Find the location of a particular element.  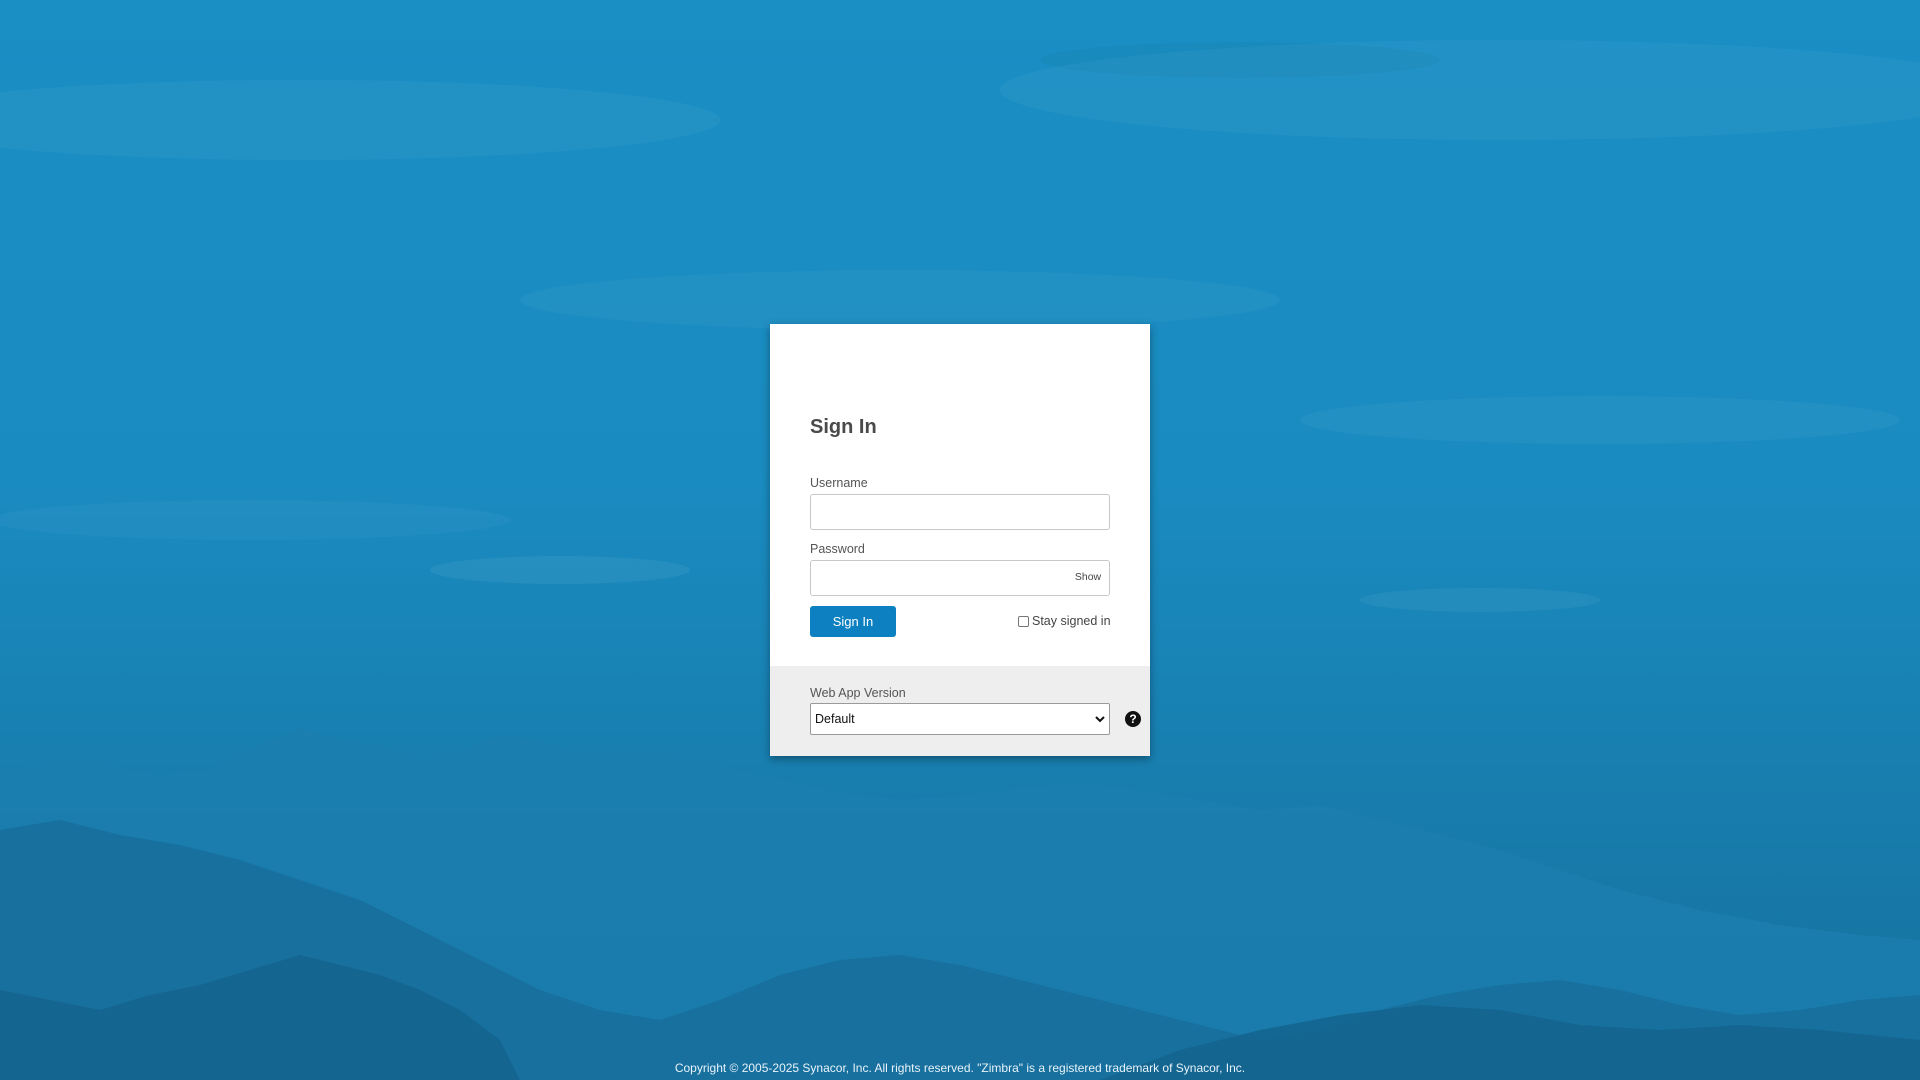

username-label: Username is located at coordinates (839, 483).